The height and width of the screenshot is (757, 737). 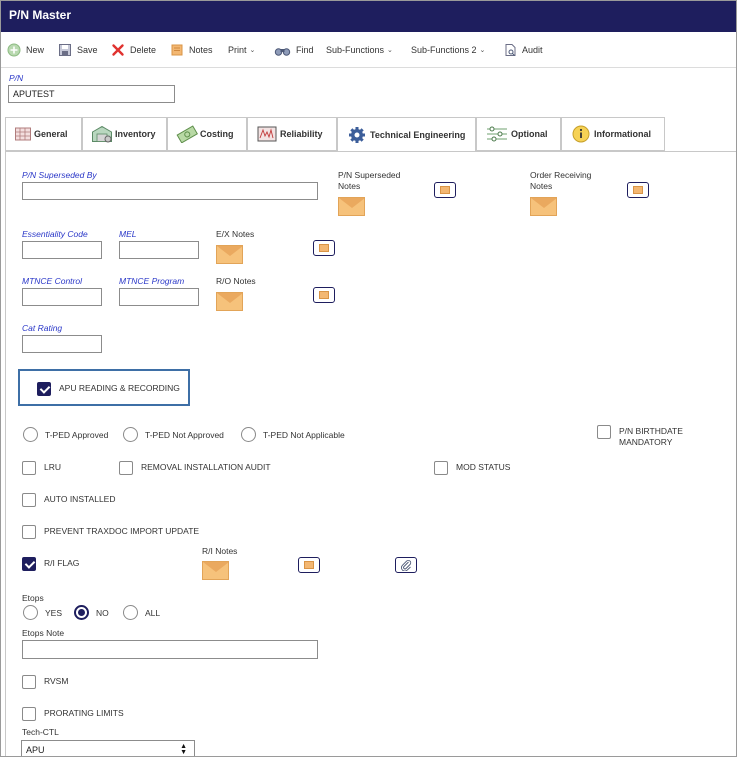 What do you see at coordinates (62, 344) in the screenshot?
I see `cat-rating-input` at bounding box center [62, 344].